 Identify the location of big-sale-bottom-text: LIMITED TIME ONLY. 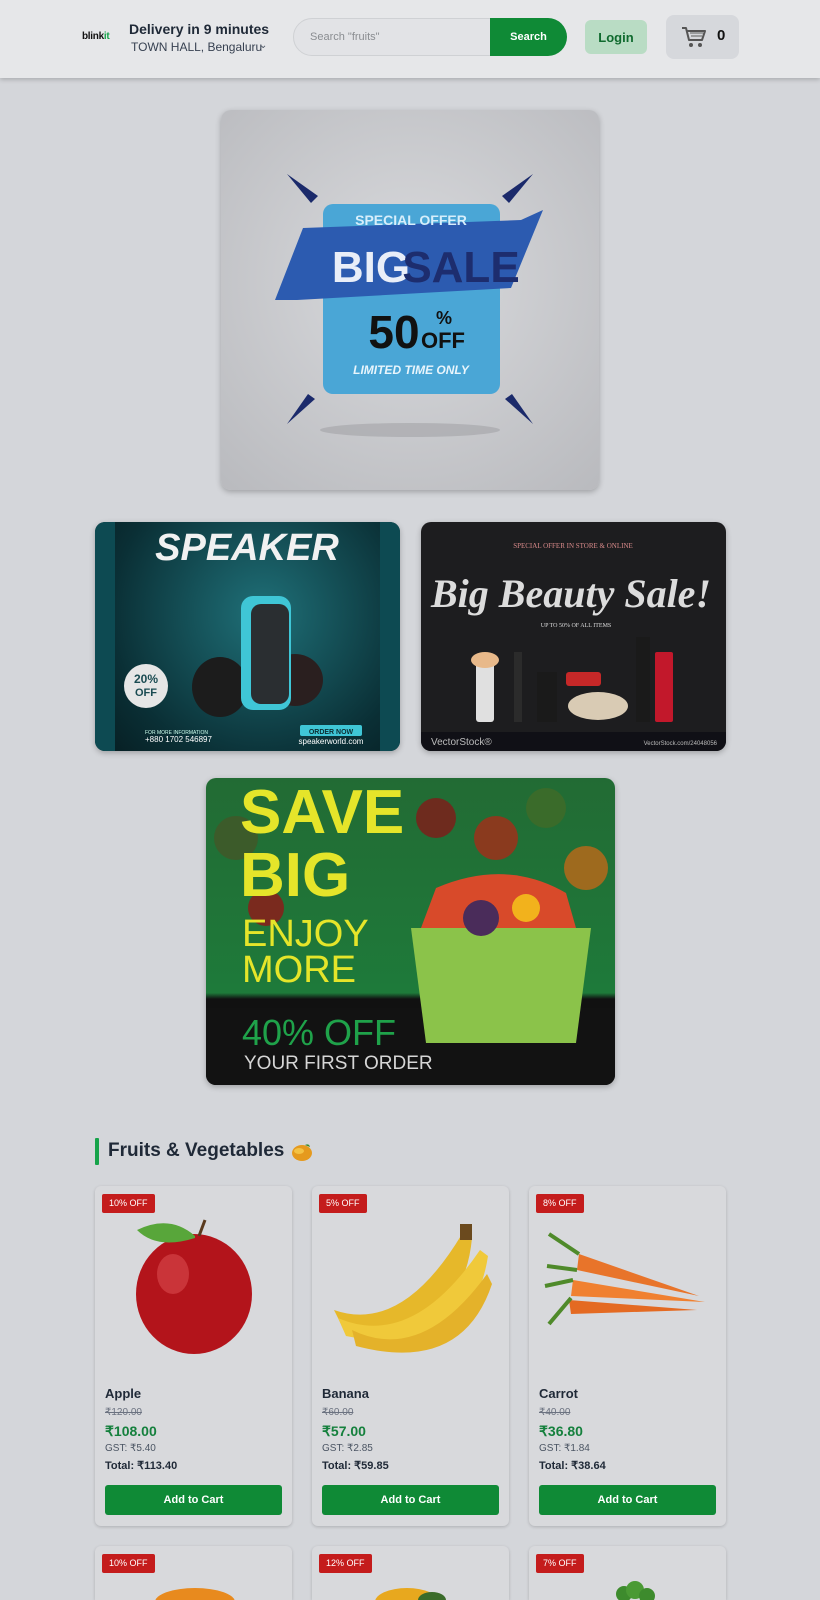
(411, 370).